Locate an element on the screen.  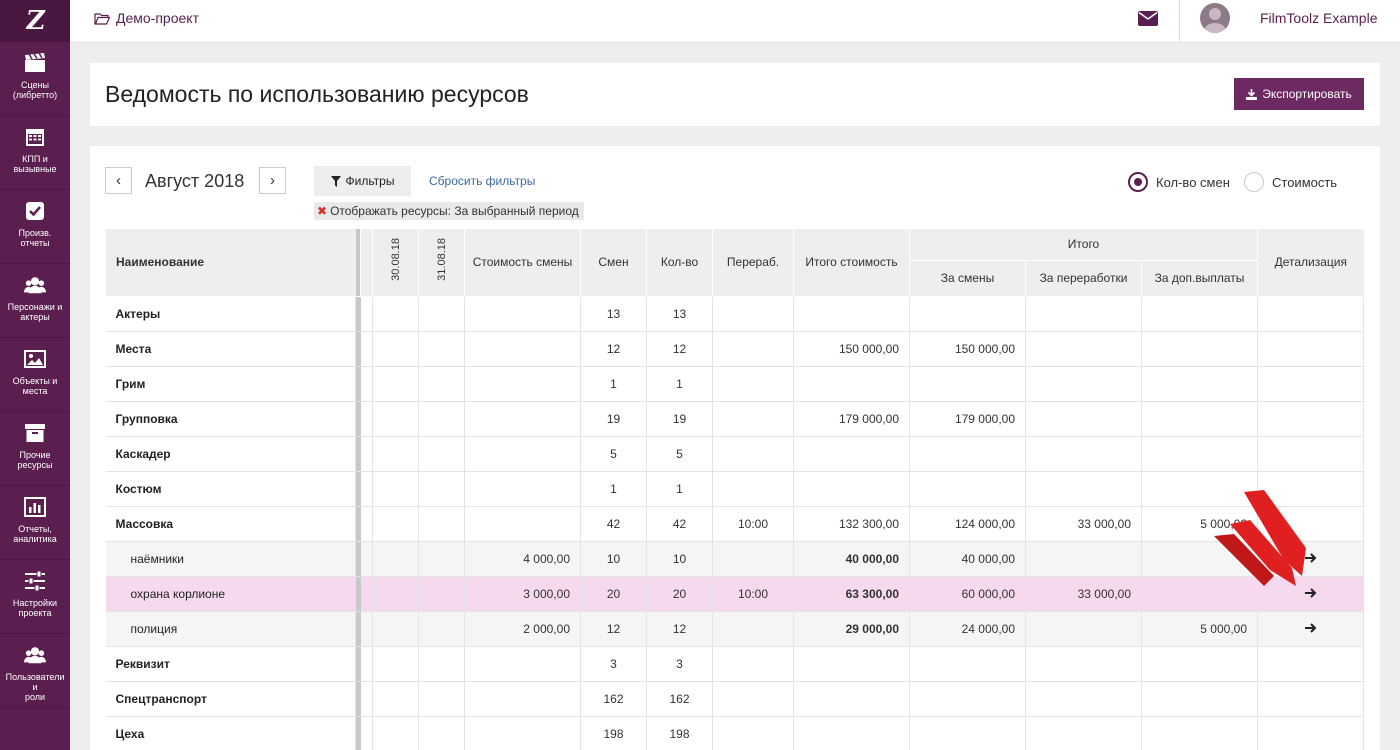
col-header-qty: Кол-во is located at coordinates (679, 263).